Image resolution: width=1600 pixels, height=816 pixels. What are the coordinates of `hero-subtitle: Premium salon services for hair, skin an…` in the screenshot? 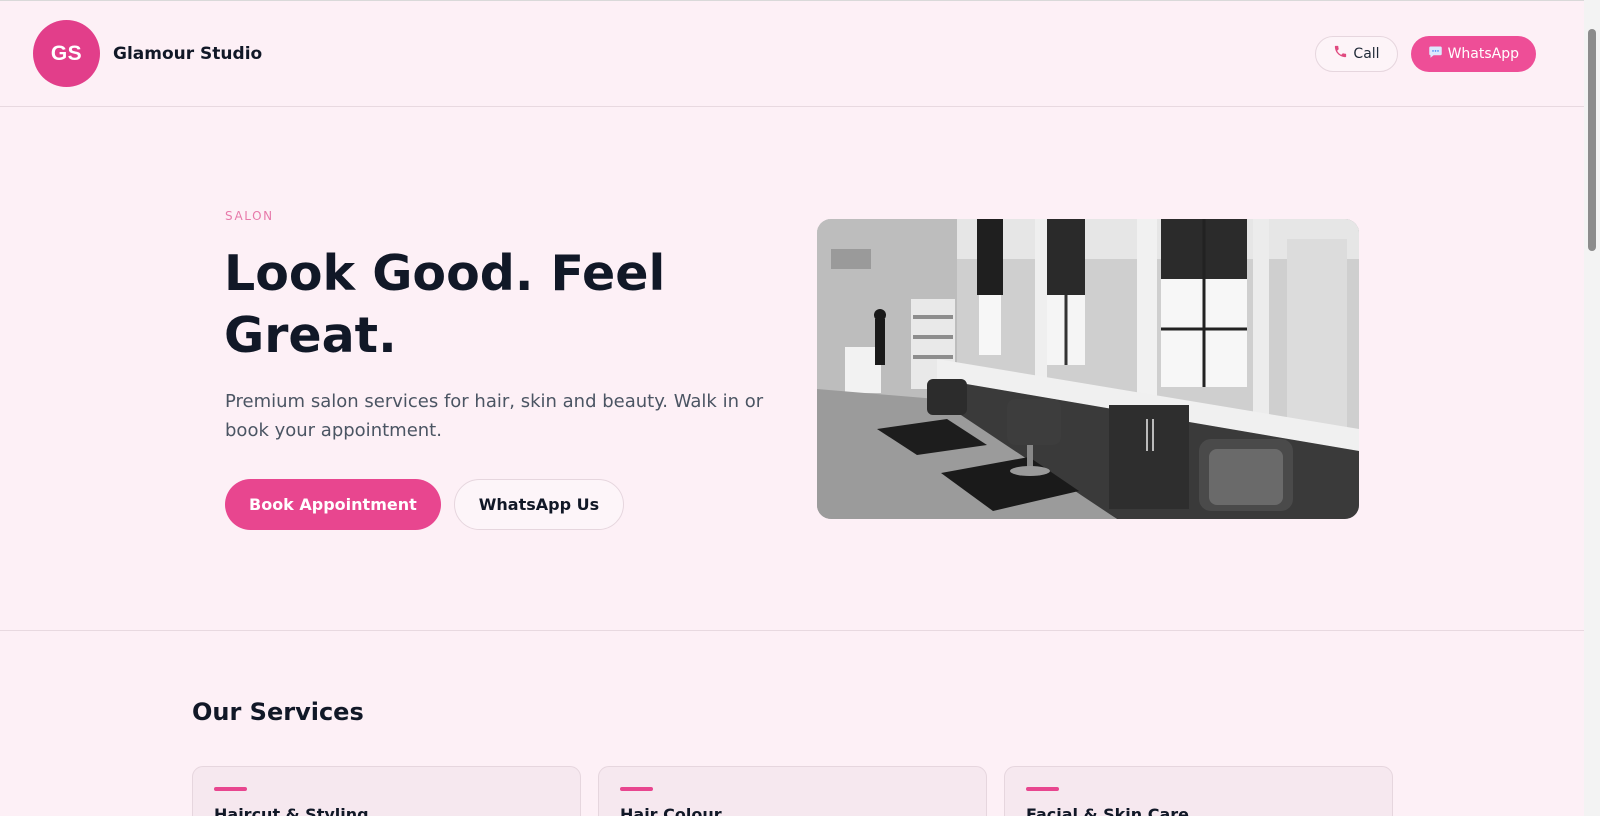 It's located at (494, 416).